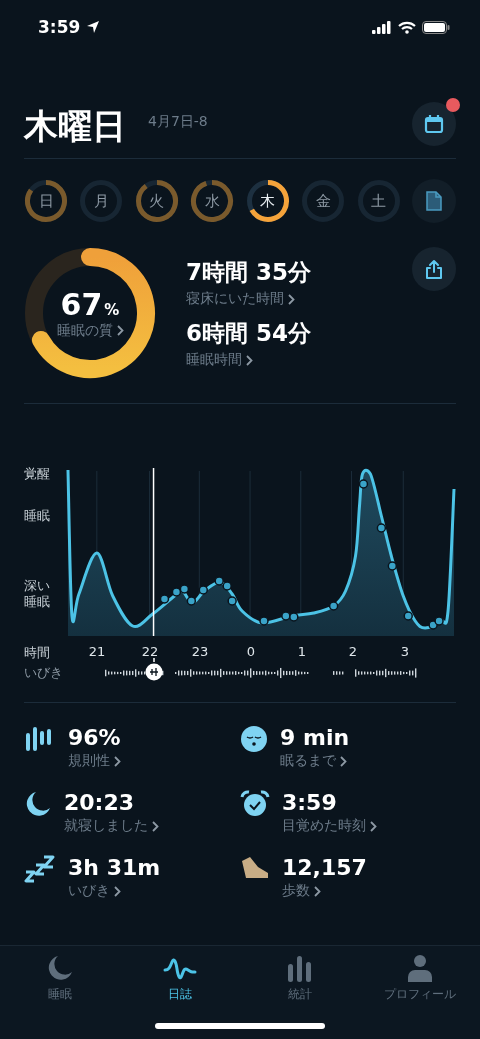 This screenshot has height=1039, width=480. Describe the element at coordinates (44, 673) in the screenshot. I see `snore-label: いびき` at that location.